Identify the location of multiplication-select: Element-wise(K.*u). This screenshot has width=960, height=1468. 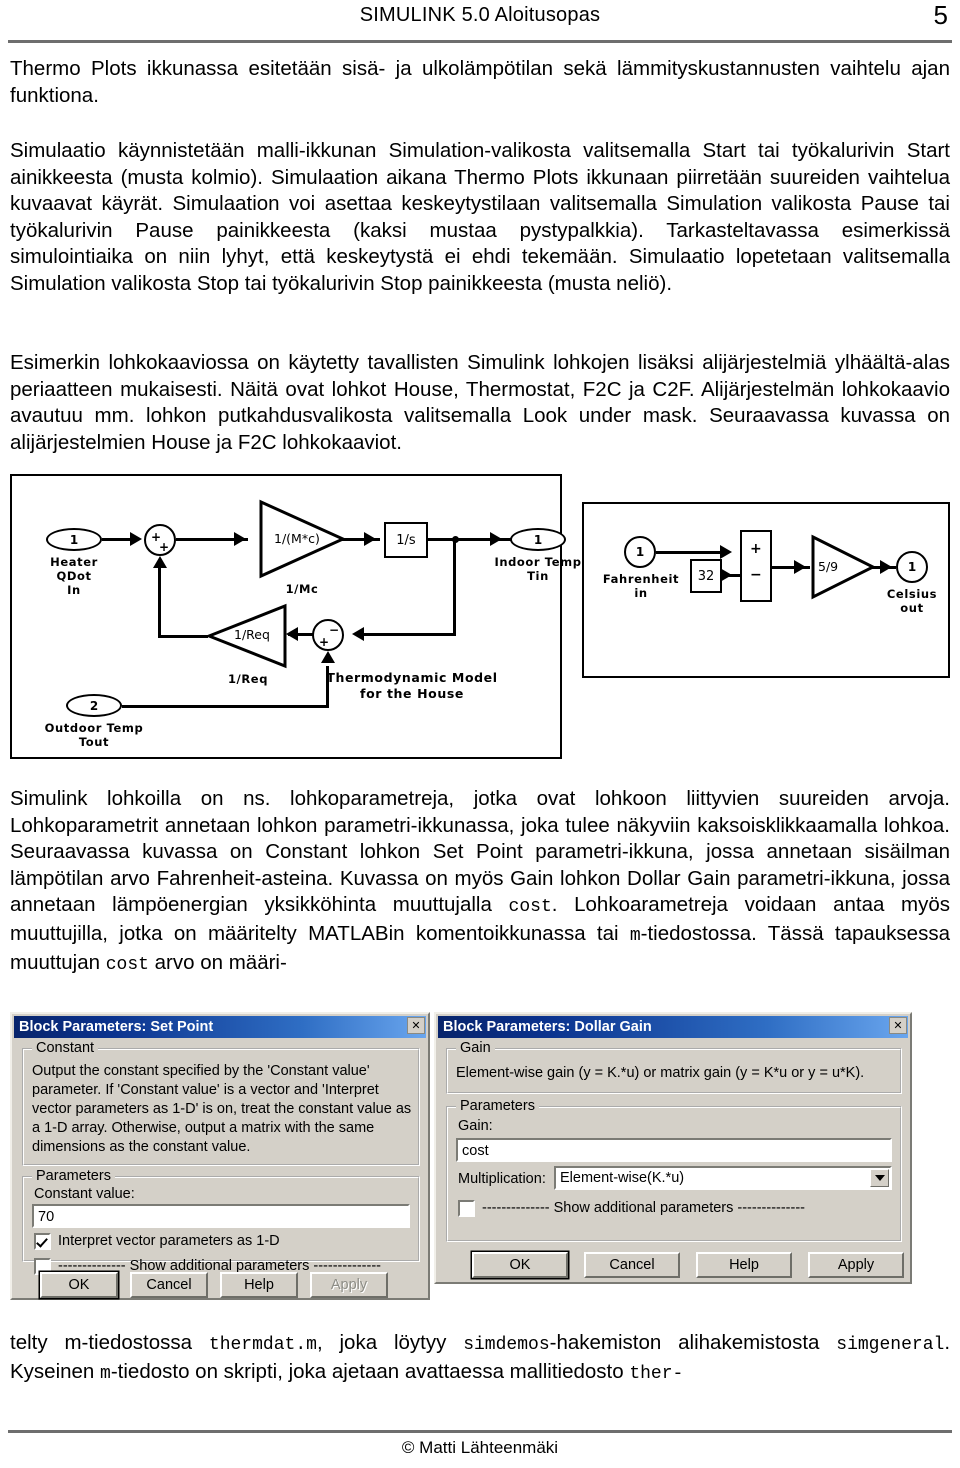
(723, 1178).